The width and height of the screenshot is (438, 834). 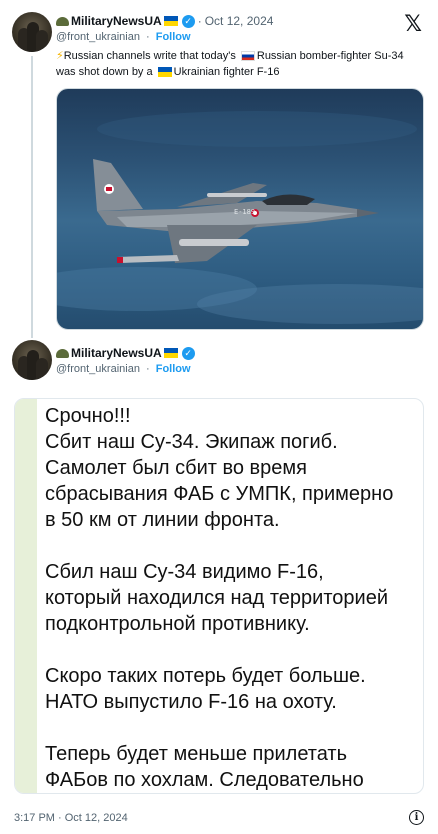 What do you see at coordinates (239, 21) in the screenshot?
I see `post-date: Oct 12, 2024` at bounding box center [239, 21].